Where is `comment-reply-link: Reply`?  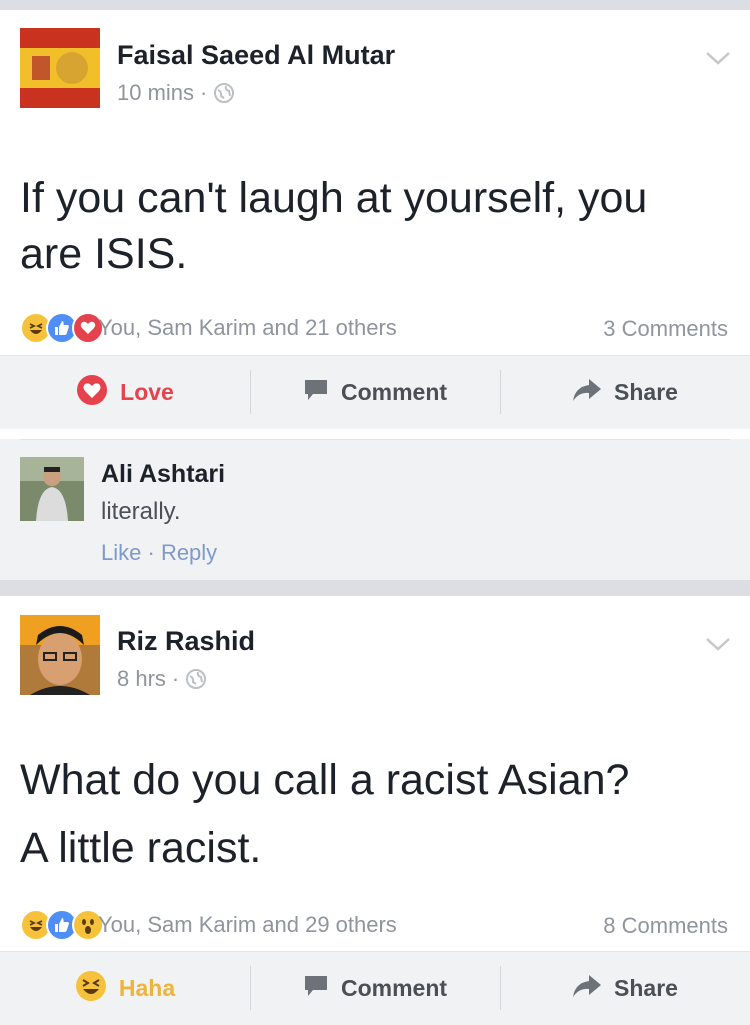
comment-reply-link: Reply is located at coordinates (189, 552).